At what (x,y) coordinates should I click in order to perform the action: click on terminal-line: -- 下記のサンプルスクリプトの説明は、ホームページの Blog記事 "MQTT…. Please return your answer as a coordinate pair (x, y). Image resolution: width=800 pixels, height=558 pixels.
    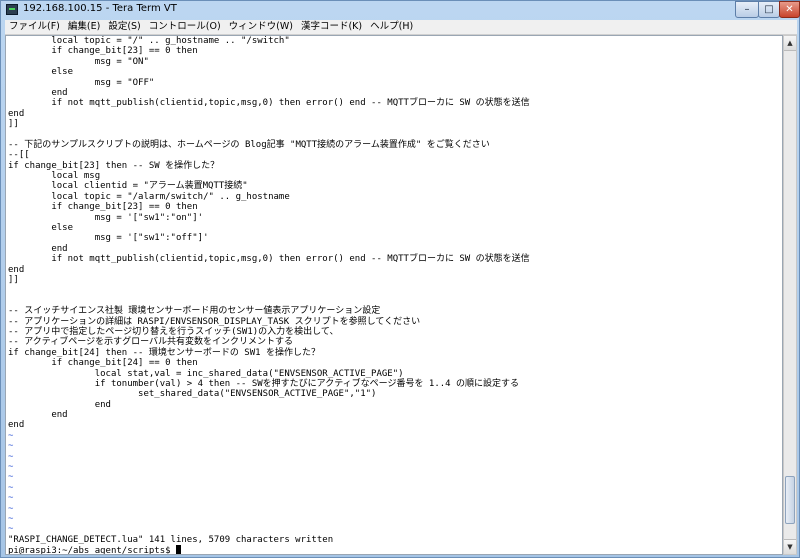
    Looking at the image, I should click on (249, 144).